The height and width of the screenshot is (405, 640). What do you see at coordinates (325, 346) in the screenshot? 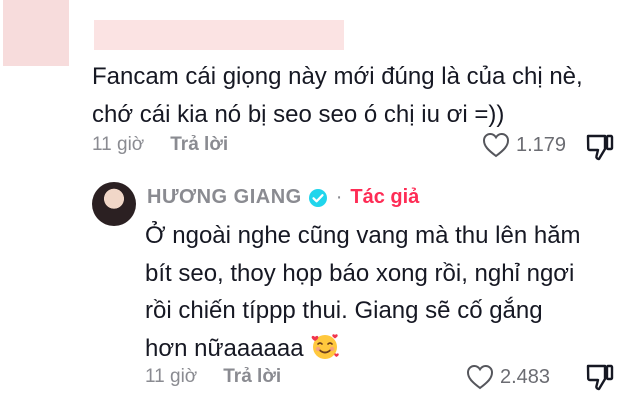
I see `smiling-face-with-hearts-icon` at bounding box center [325, 346].